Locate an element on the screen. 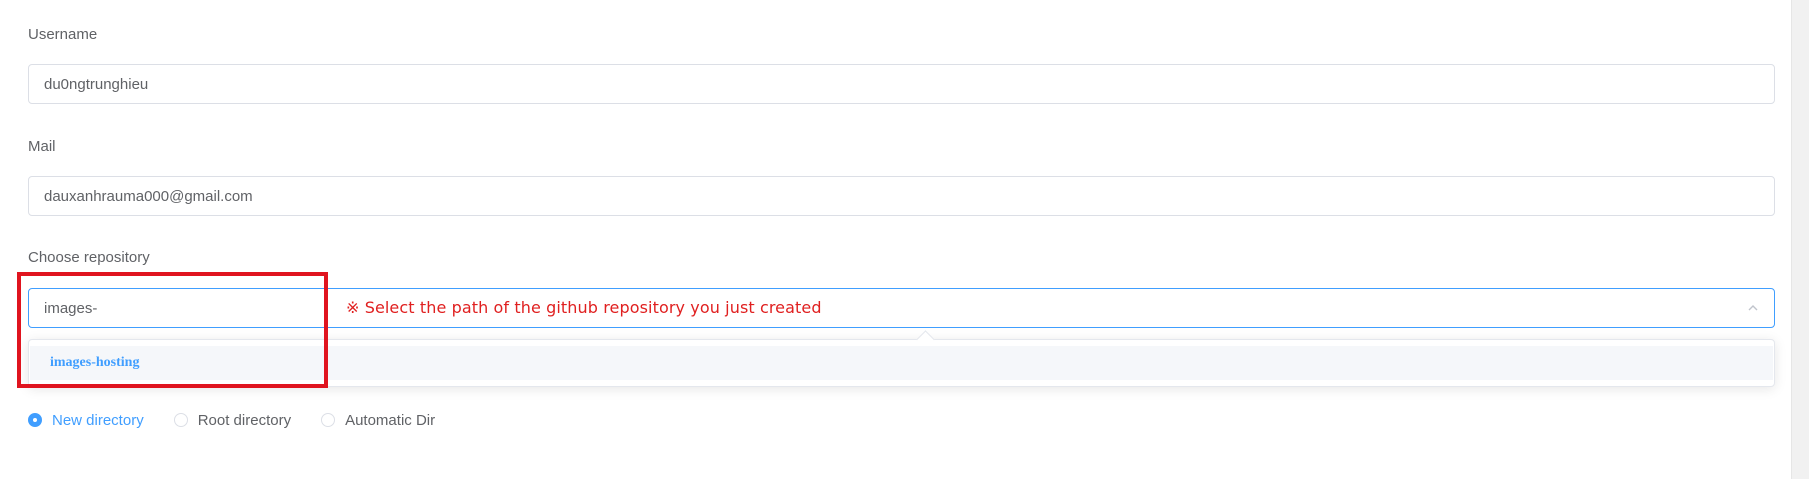  radio-automatic-dir: Automatic Dir is located at coordinates (378, 420).